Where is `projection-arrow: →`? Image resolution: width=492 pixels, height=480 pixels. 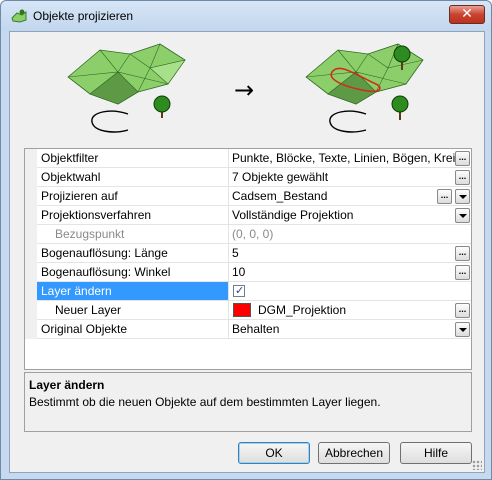
projection-arrow: → is located at coordinates (244, 90).